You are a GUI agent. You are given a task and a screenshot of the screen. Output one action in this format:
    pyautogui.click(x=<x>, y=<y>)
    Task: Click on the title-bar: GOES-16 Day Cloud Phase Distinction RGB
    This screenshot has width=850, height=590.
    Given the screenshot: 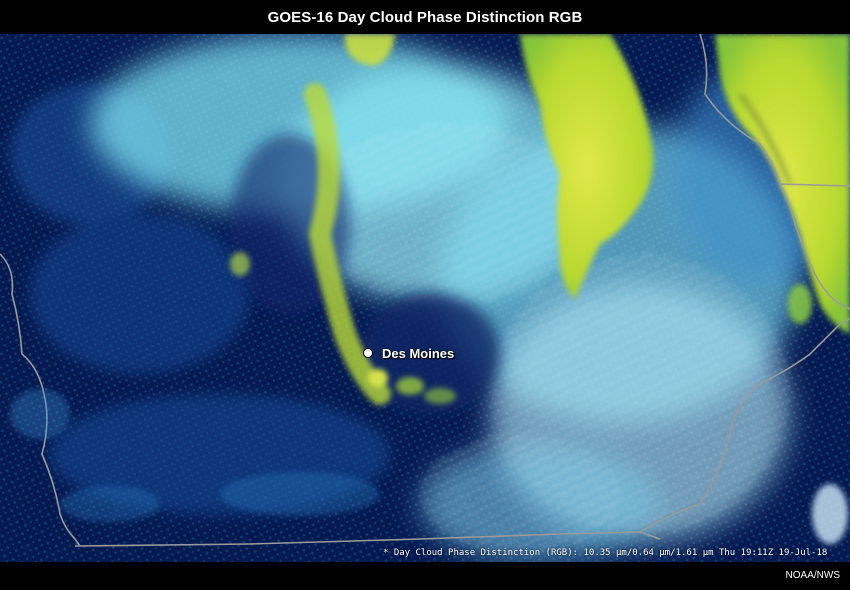 What is the action you would take?
    pyautogui.click(x=425, y=17)
    